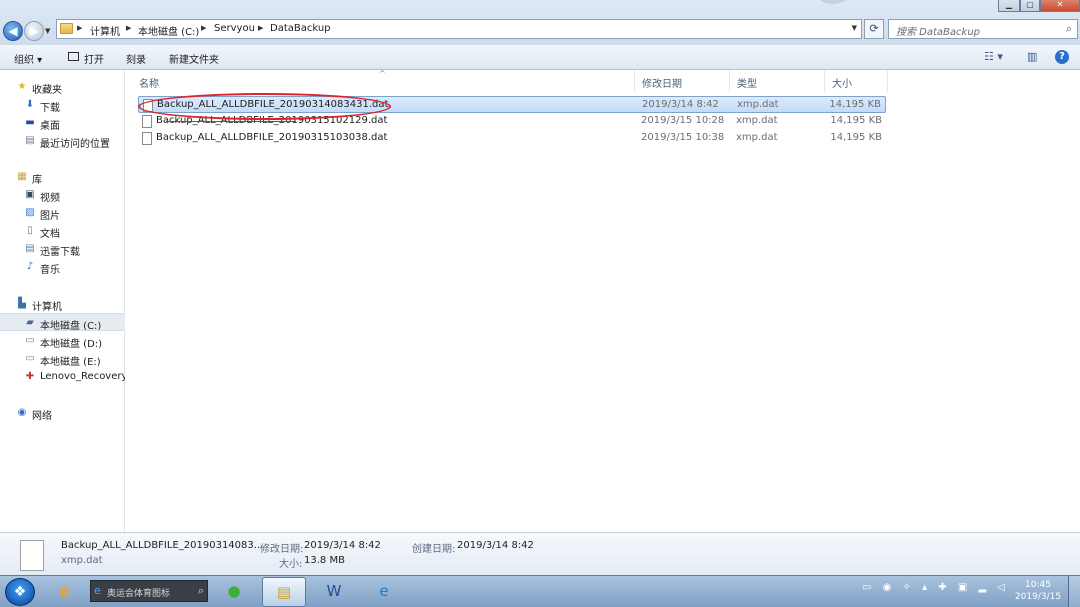 This screenshot has height=607, width=1080. What do you see at coordinates (194, 58) in the screenshot?
I see `new-folder-button: 新建文件夹` at bounding box center [194, 58].